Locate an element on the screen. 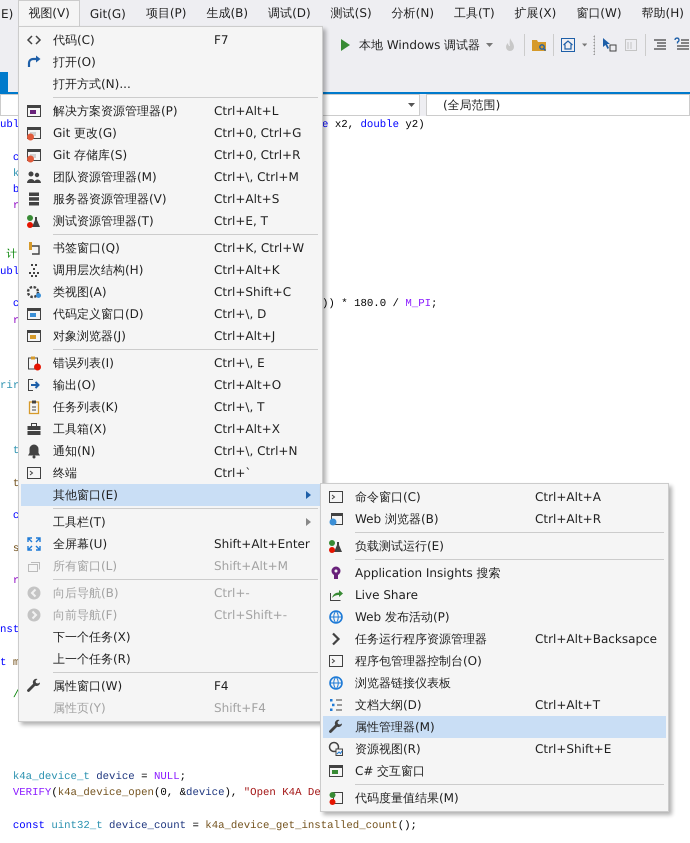  document-tab is located at coordinates (4, 82).